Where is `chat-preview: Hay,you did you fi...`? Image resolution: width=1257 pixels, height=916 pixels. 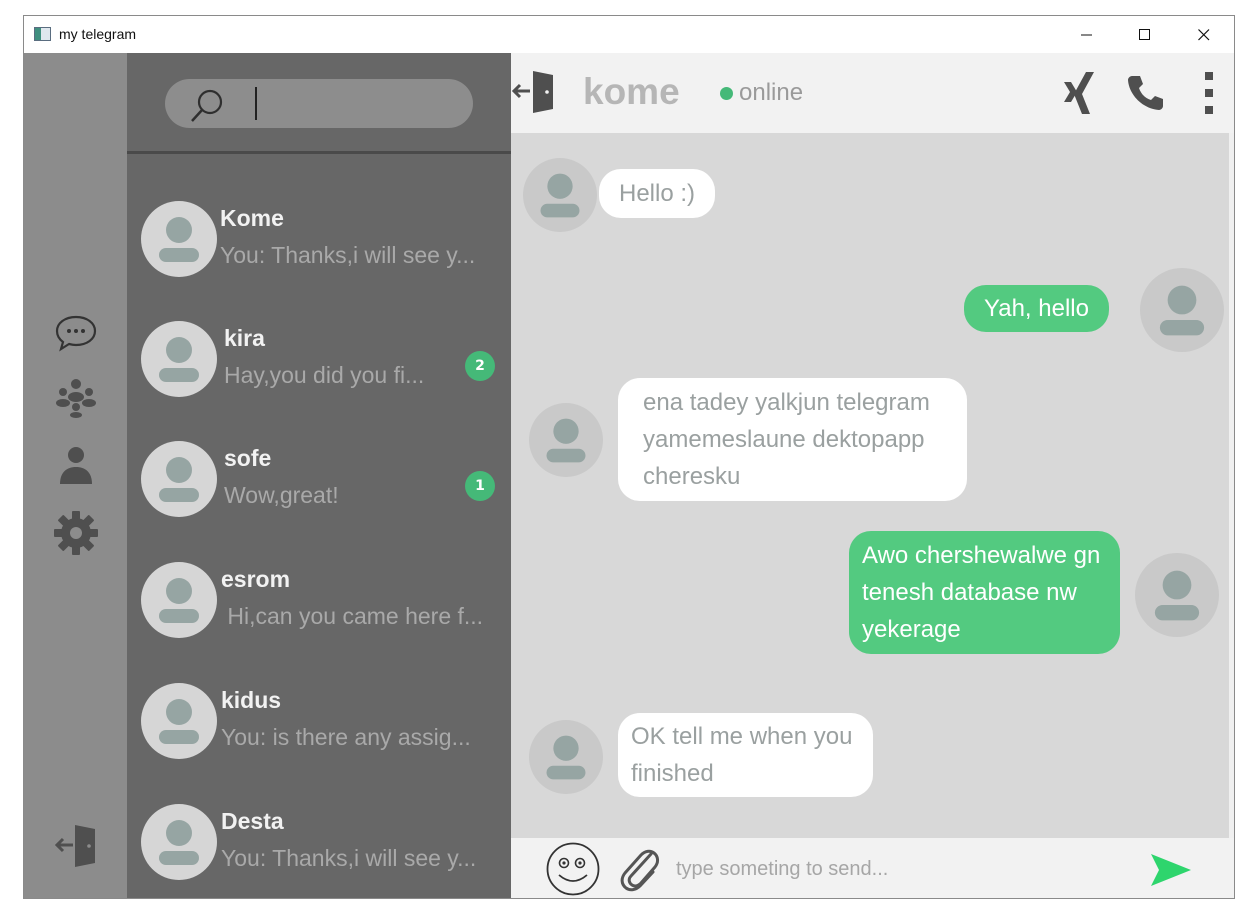
chat-preview: Hay,you did you fi... is located at coordinates (324, 375).